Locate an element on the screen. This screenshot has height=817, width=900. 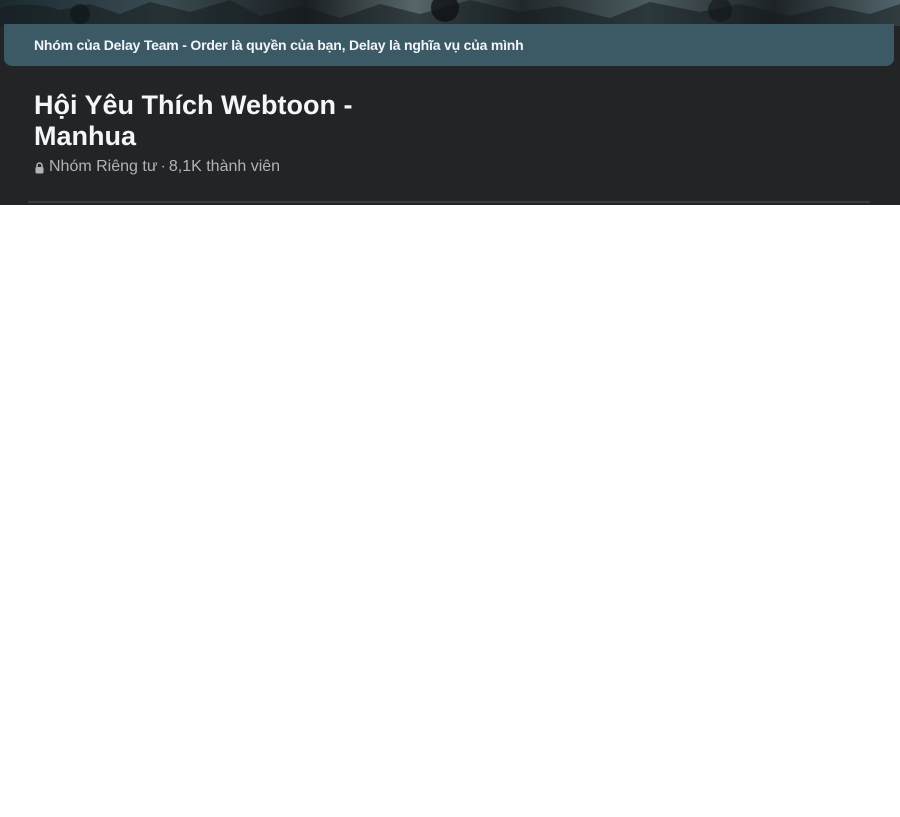
group-title: Hội Yêu Thích Webtoon - Manhua is located at coordinates (214, 121).